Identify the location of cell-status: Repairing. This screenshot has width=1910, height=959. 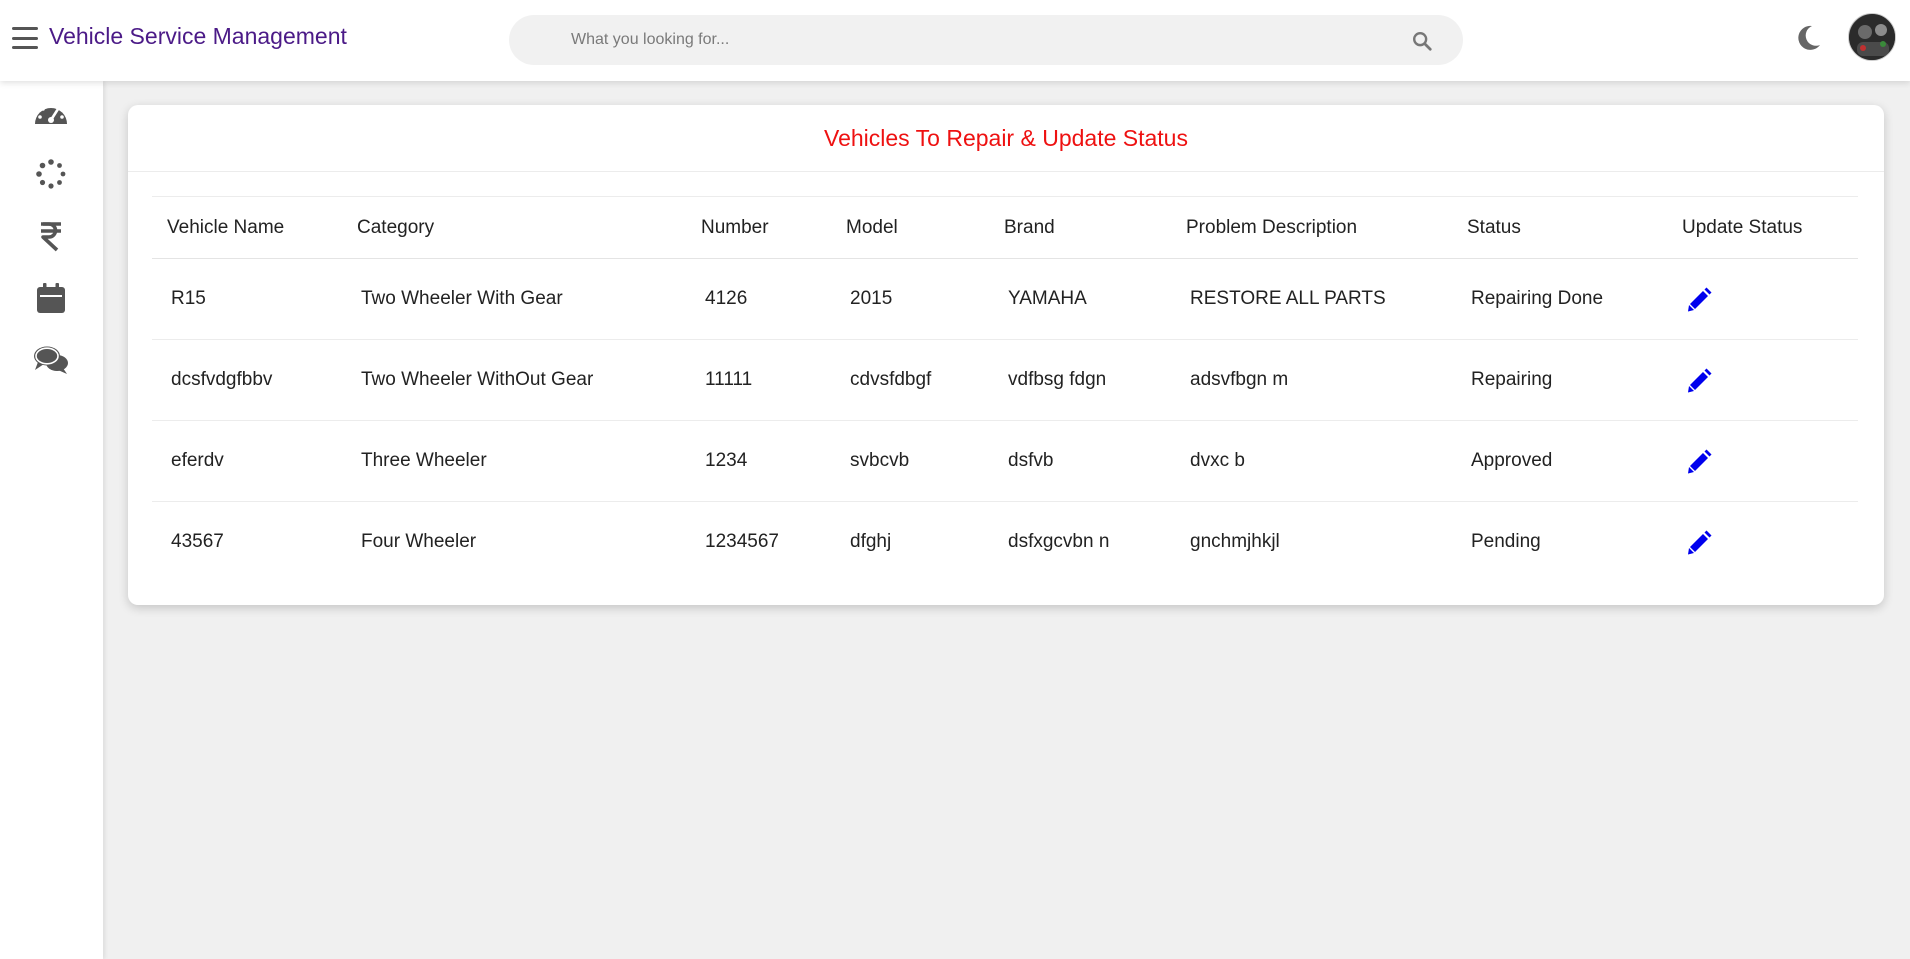
(1559, 380).